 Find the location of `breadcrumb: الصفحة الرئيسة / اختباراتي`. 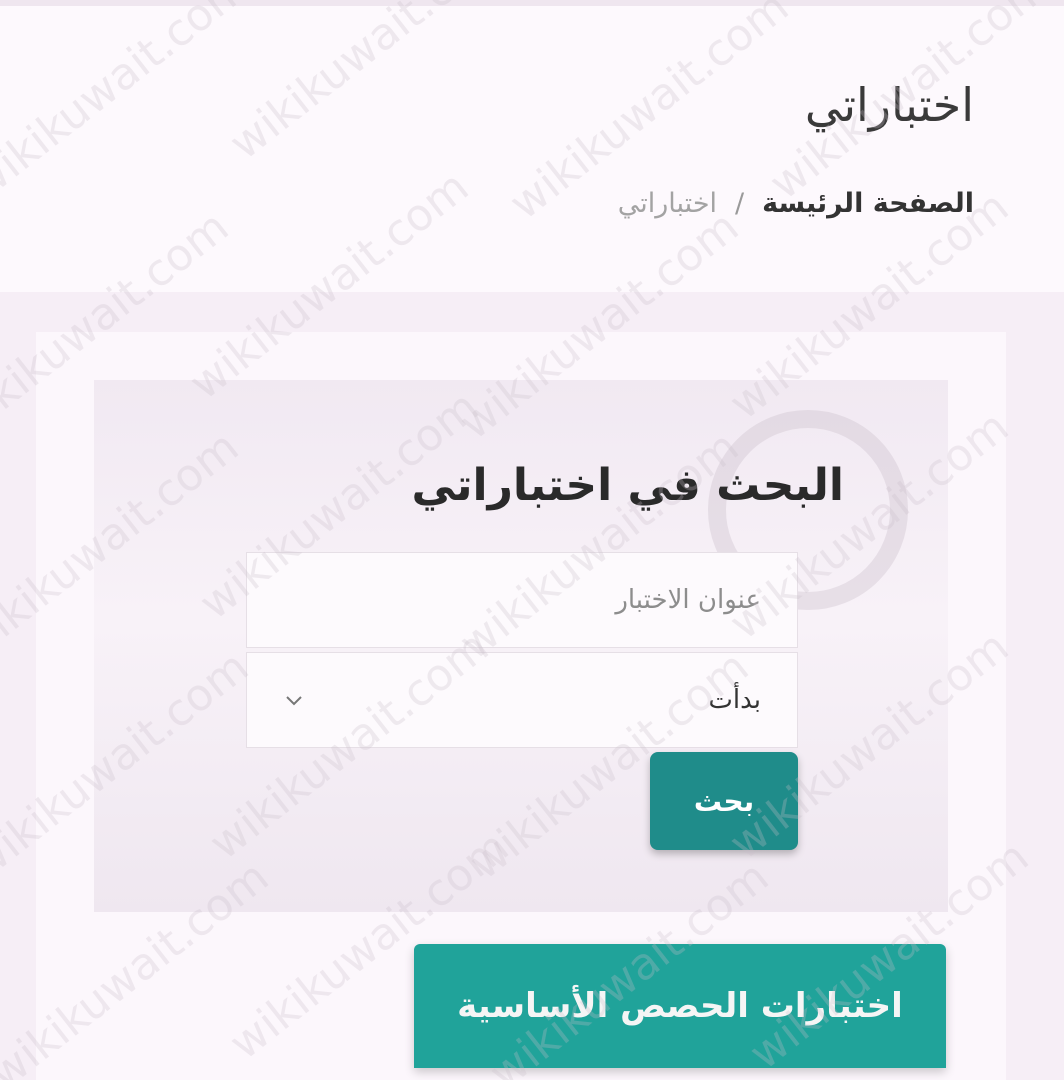

breadcrumb: الصفحة الرئيسة / اختباراتي is located at coordinates (796, 203).